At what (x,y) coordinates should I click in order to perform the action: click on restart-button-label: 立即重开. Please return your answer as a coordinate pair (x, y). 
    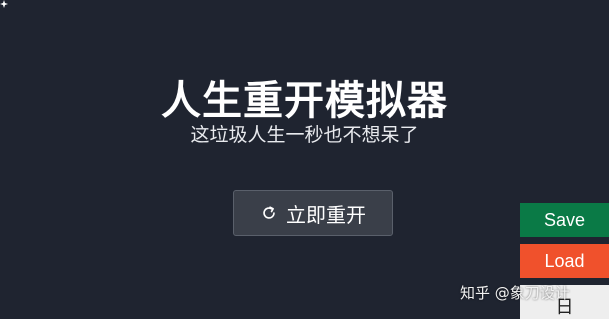
    Looking at the image, I should click on (326, 214).